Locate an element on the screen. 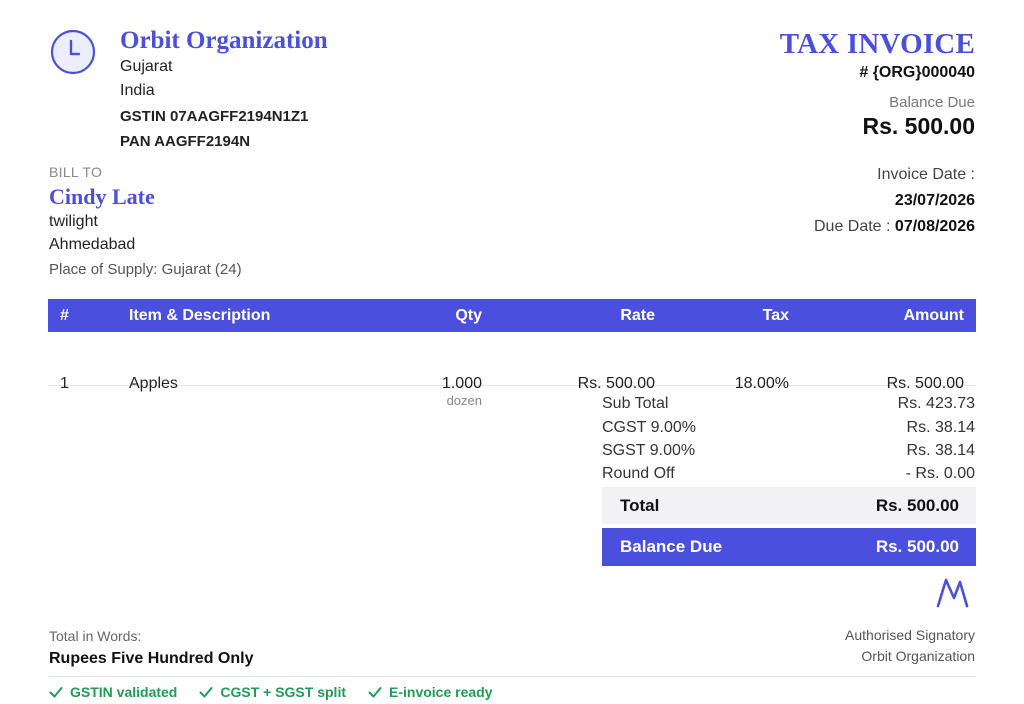 Image resolution: width=1024 pixels, height=704 pixels. roundoff-value: - Rs. 0.00 is located at coordinates (940, 473).